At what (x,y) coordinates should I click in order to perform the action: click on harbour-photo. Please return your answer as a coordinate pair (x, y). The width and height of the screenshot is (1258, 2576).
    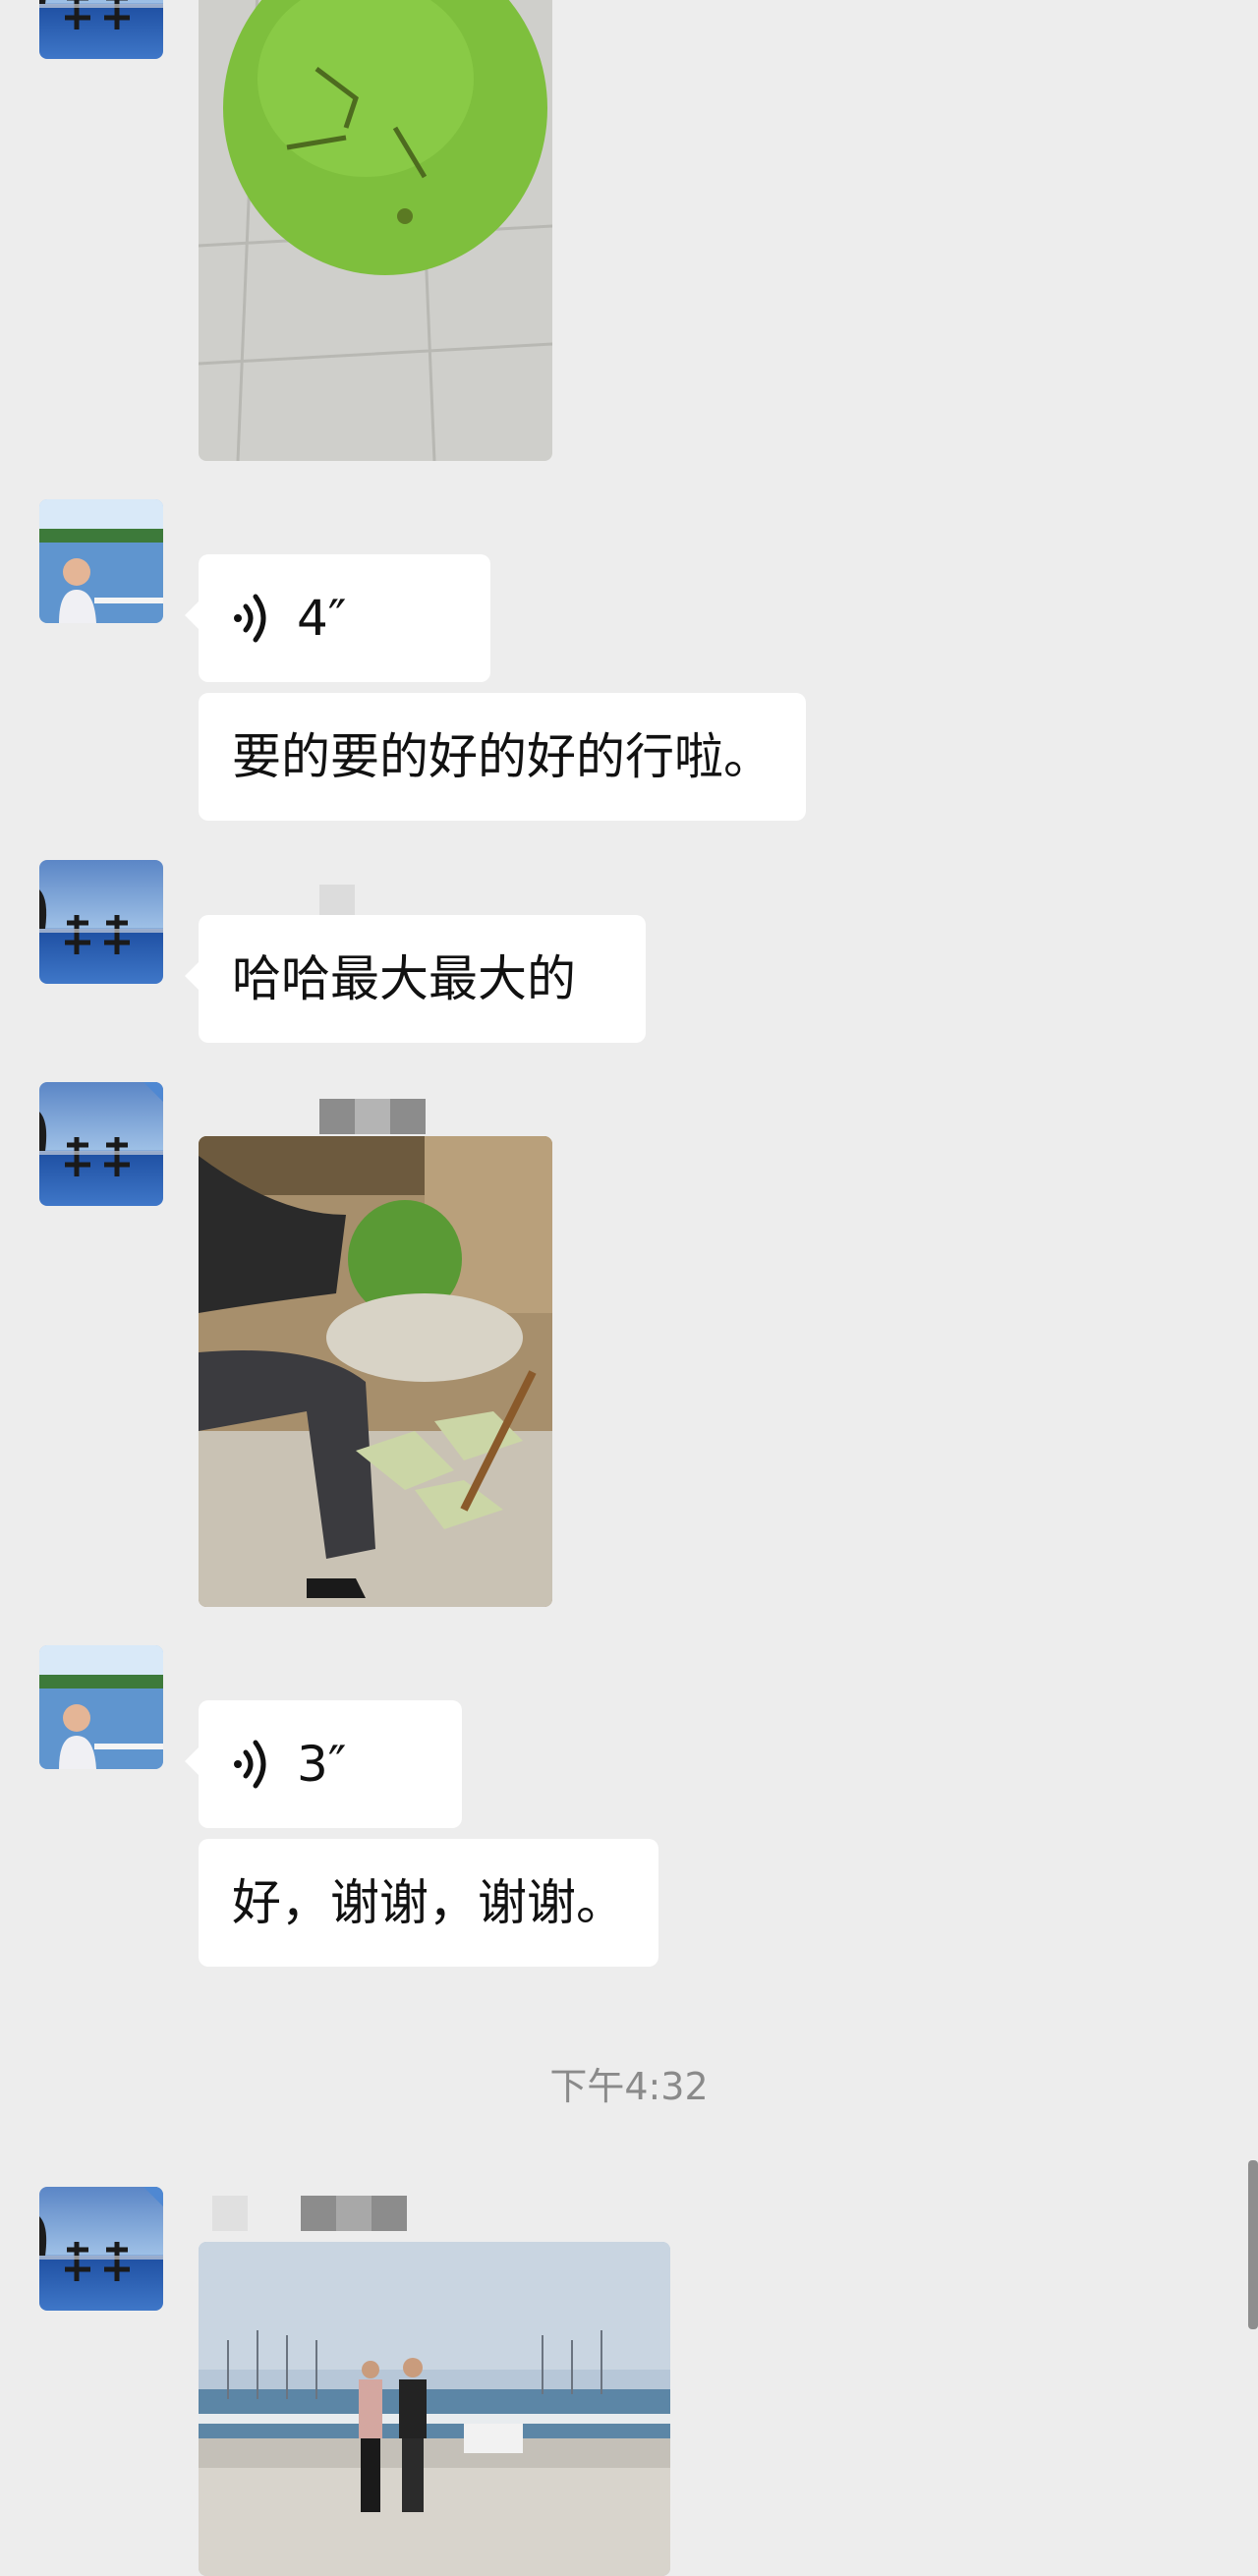
    Looking at the image, I should click on (434, 2409).